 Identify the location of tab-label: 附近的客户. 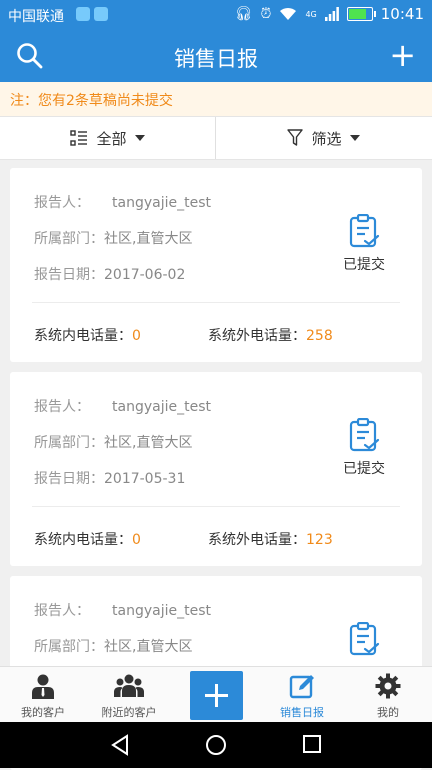
(129, 712).